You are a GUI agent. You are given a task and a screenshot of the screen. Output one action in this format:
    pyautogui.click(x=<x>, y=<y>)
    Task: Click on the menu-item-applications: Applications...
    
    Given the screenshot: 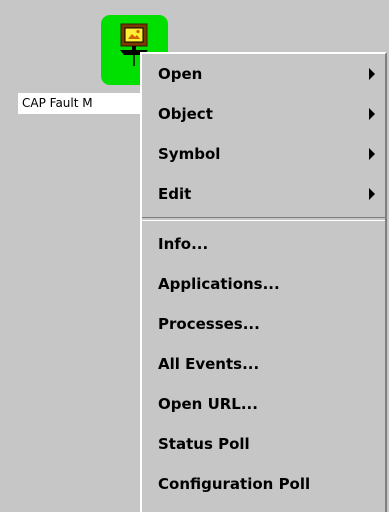 What is the action you would take?
    pyautogui.click(x=263, y=284)
    